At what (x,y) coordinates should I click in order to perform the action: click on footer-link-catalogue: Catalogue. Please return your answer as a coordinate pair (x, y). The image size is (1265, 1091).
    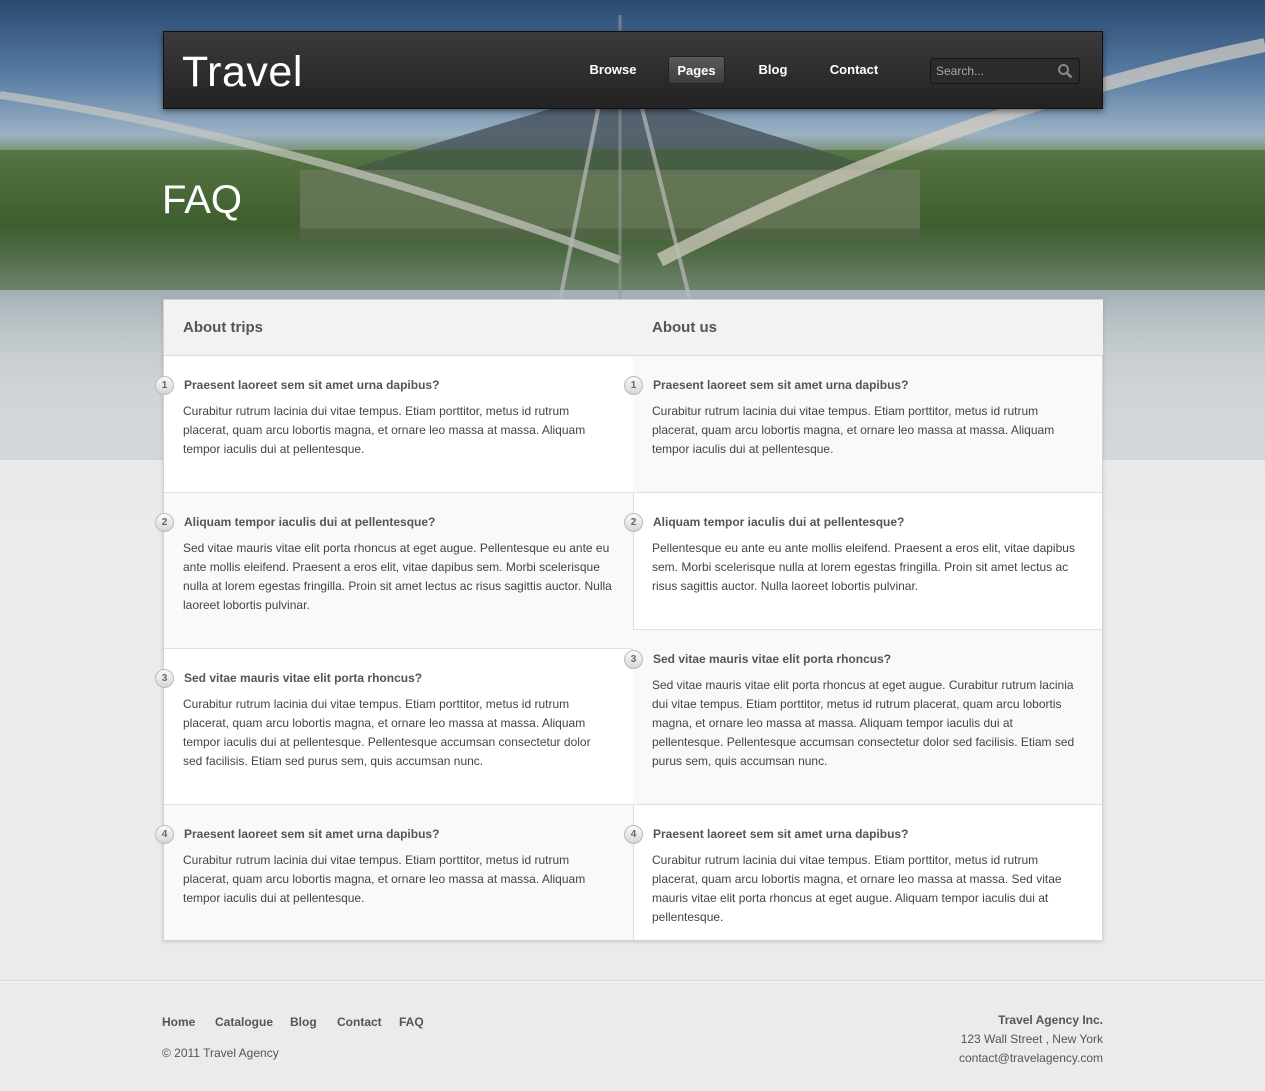
    Looking at the image, I should click on (244, 1022).